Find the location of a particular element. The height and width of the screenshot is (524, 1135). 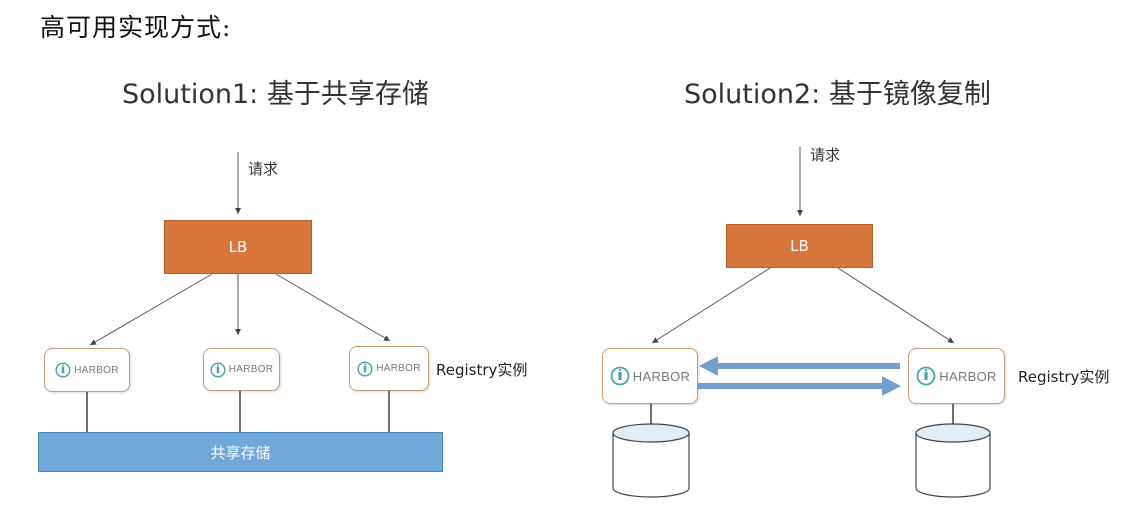

s2-lb-to-harbor-right-arrow is located at coordinates (896, 305).